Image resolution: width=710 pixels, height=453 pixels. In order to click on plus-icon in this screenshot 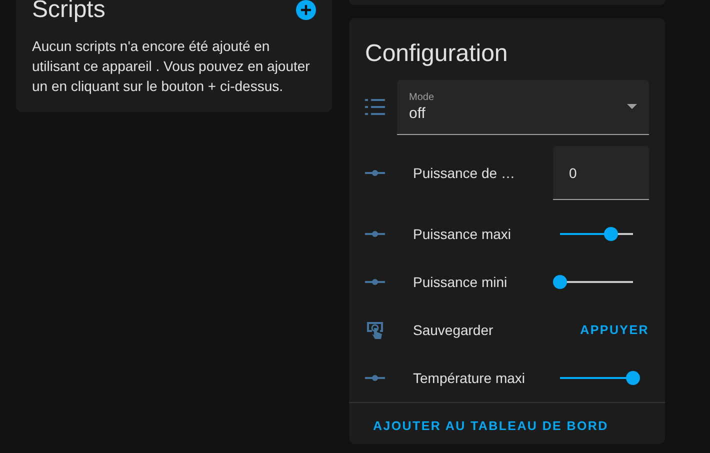, I will do `click(306, 10)`.